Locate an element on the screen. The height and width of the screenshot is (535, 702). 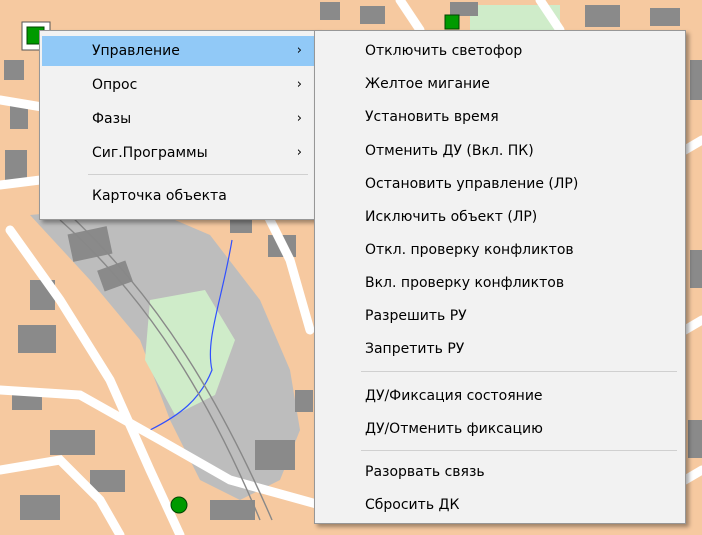
submenu-item-isklyuchit-obekt: Исключить объект (ЛР) is located at coordinates (500, 217).